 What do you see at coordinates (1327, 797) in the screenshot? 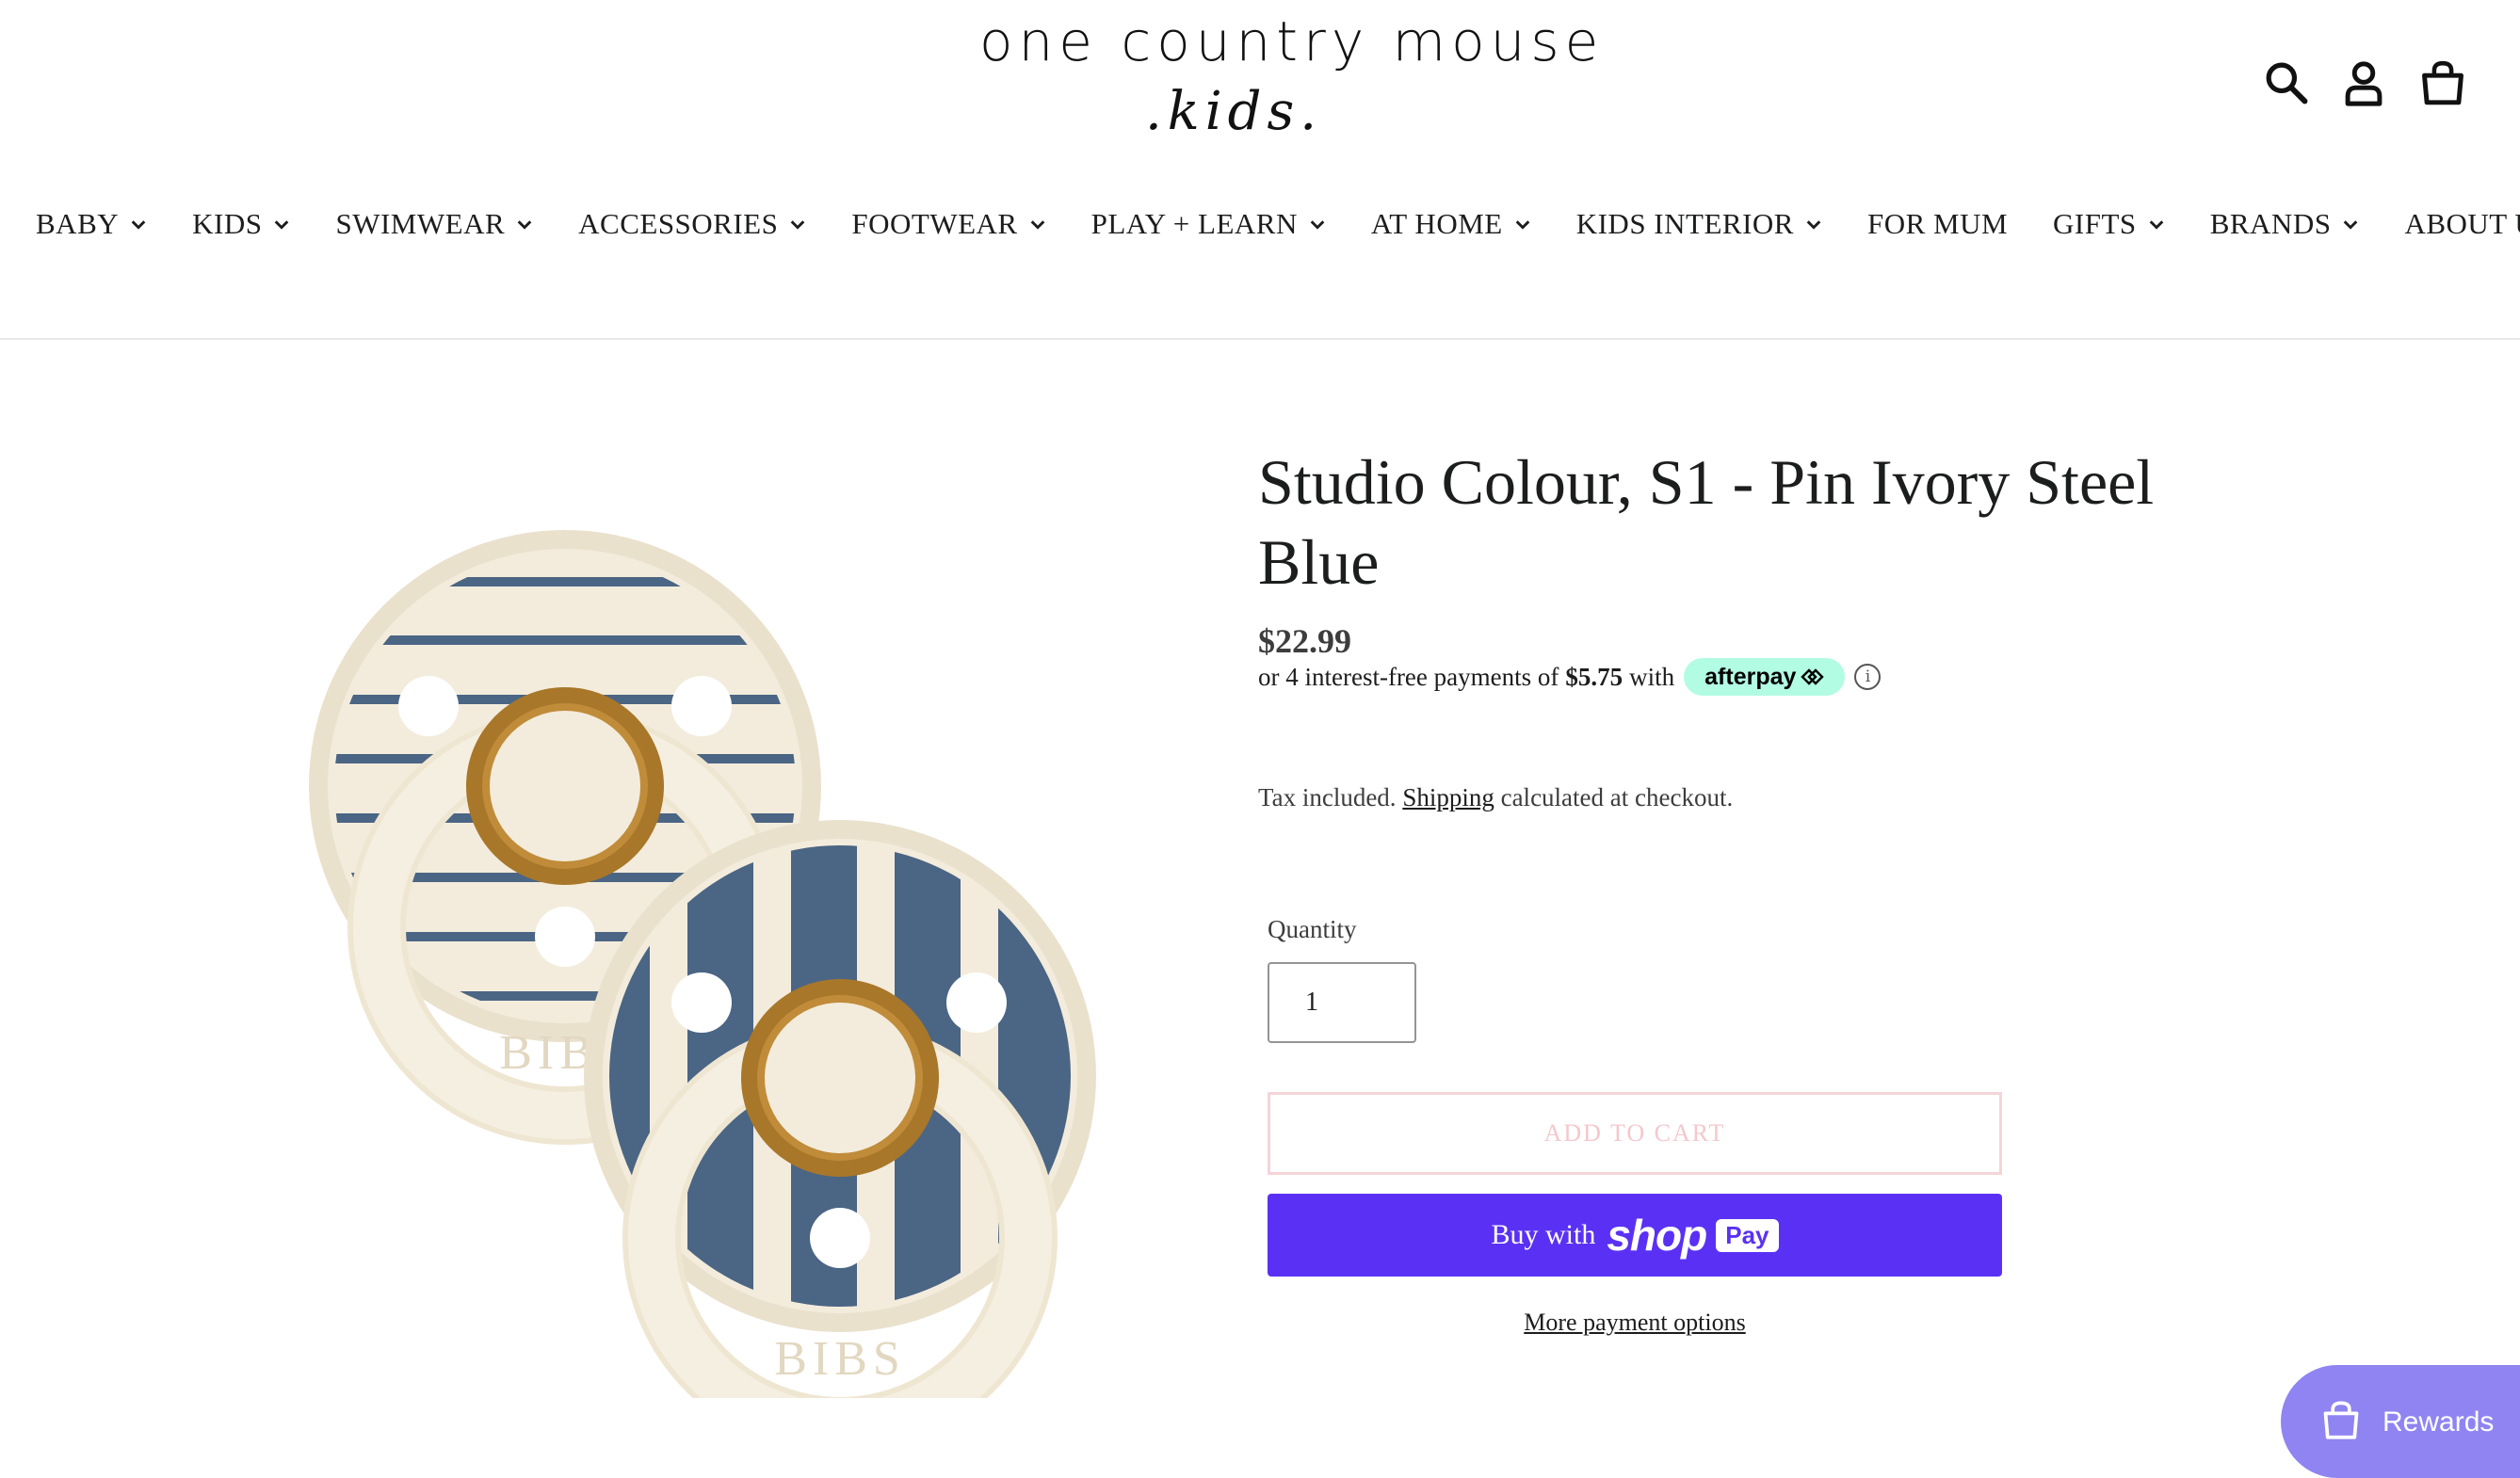
I see `tax-prefix: Tax included.` at bounding box center [1327, 797].